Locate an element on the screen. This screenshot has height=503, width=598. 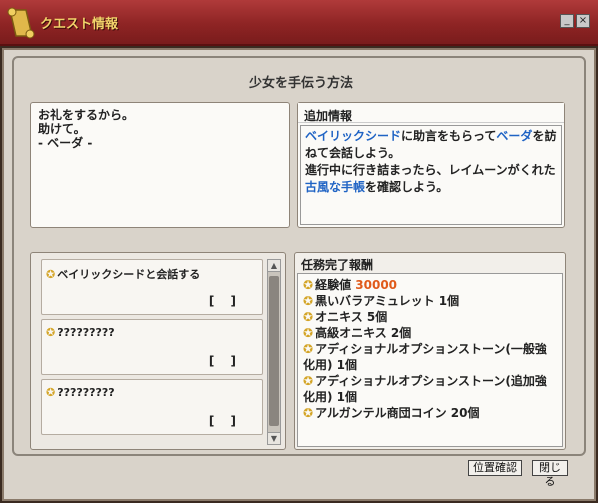
reward-label: 黒いバラアミュレット 1個 is located at coordinates (387, 301).